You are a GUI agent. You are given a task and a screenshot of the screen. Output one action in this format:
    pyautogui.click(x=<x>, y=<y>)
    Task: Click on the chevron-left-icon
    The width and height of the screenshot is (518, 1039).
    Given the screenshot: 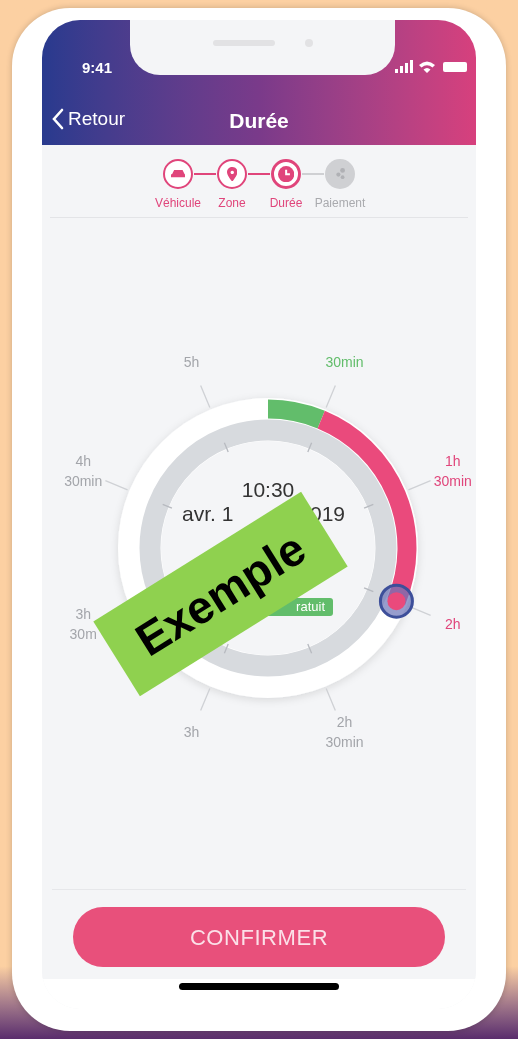 What is the action you would take?
    pyautogui.click(x=58, y=119)
    